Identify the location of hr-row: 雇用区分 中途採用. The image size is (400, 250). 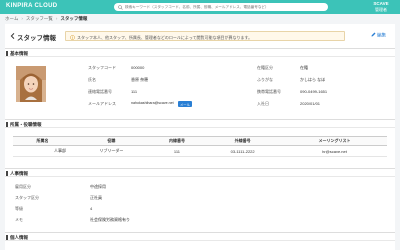
(200, 186).